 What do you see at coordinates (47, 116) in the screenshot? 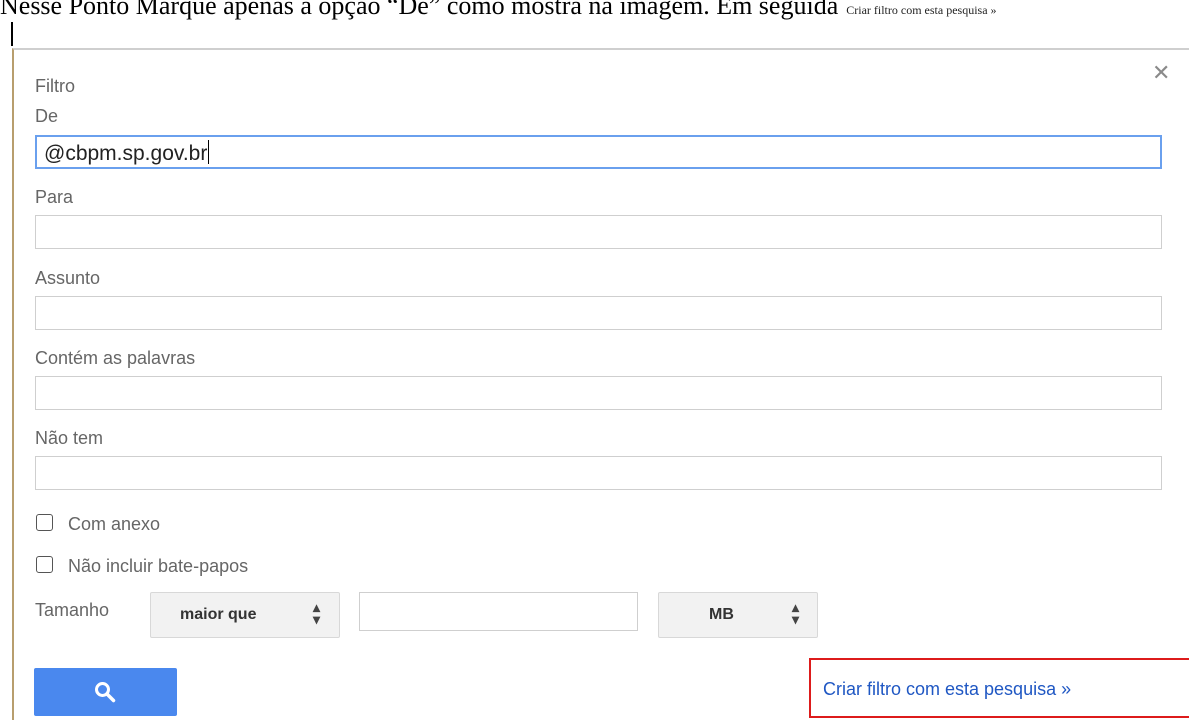
I see `from-label: De` at bounding box center [47, 116].